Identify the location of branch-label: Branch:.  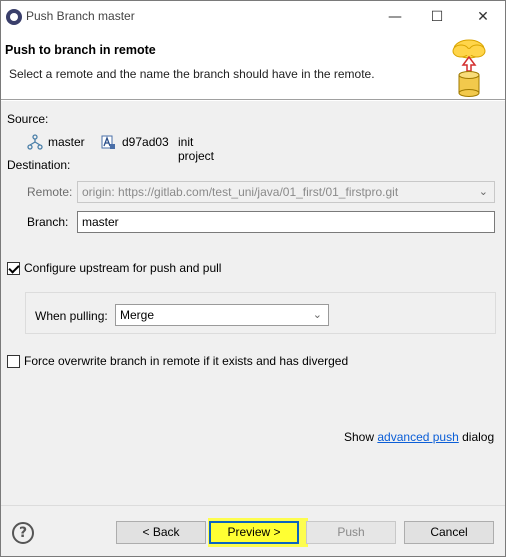
(48, 222).